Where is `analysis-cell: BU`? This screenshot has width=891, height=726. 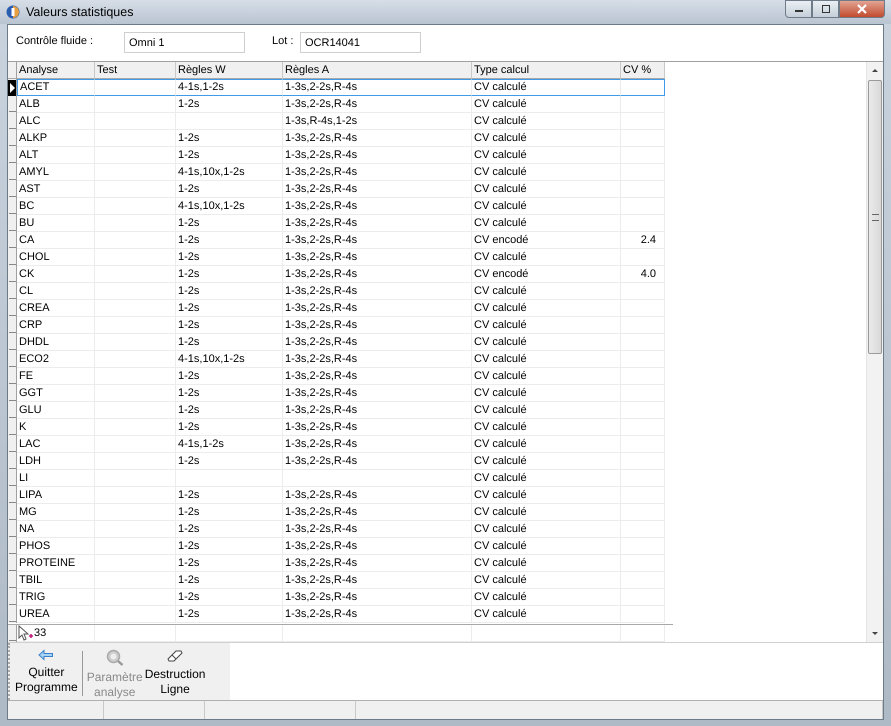
analysis-cell: BU is located at coordinates (56, 223).